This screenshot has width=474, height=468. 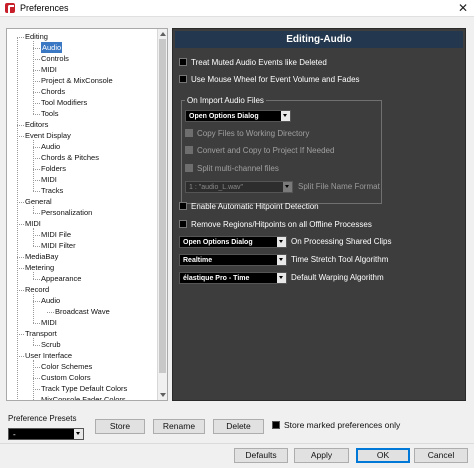 What do you see at coordinates (52, 190) in the screenshot?
I see `tree-item: Tracks` at bounding box center [52, 190].